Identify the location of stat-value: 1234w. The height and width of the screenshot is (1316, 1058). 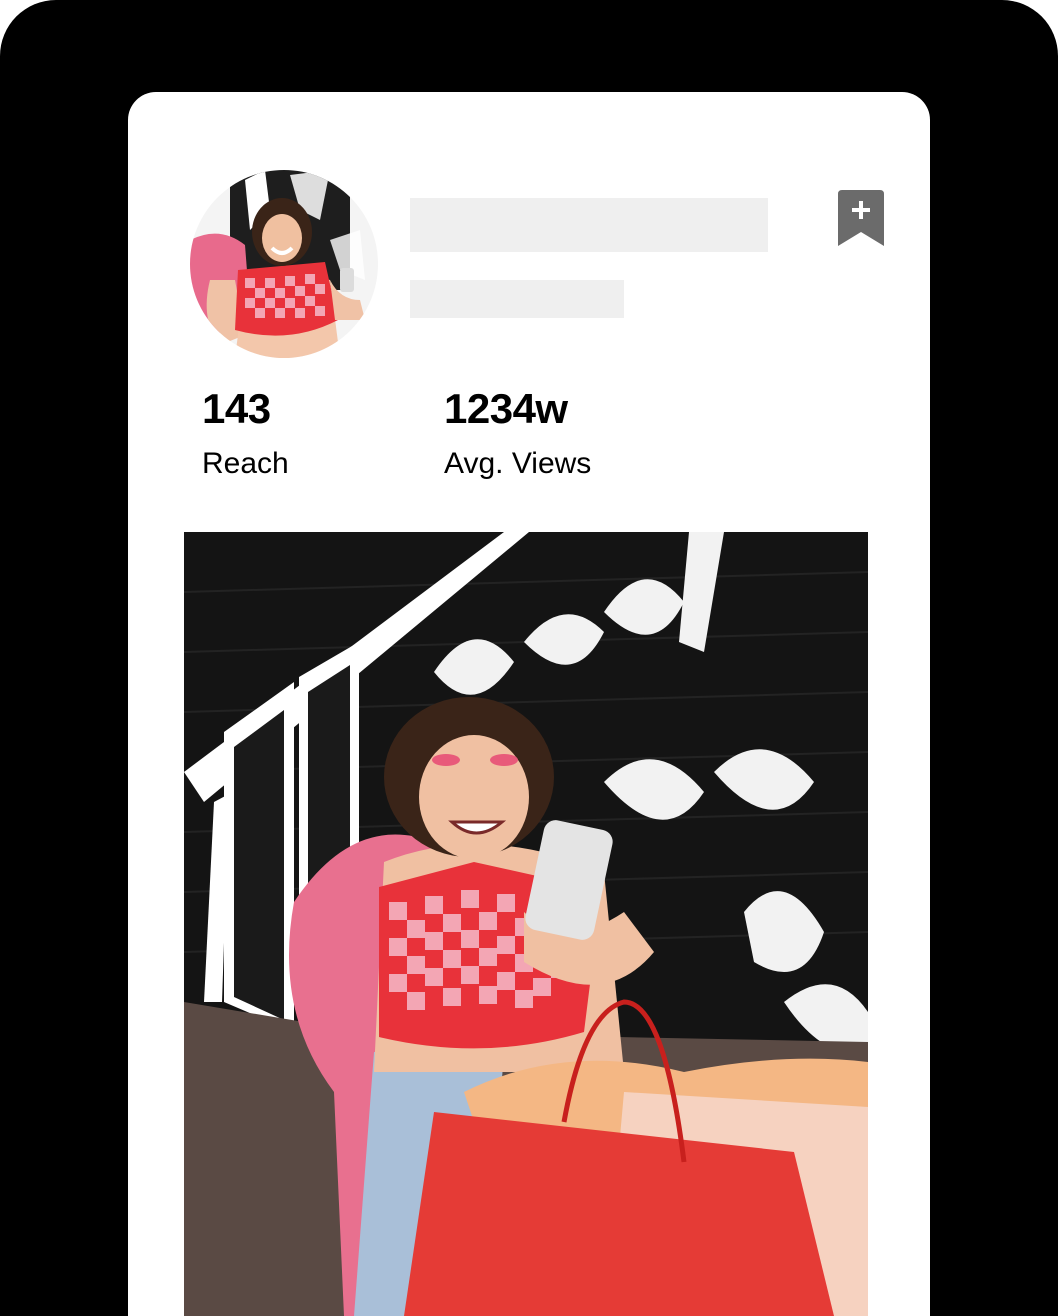
(506, 408).